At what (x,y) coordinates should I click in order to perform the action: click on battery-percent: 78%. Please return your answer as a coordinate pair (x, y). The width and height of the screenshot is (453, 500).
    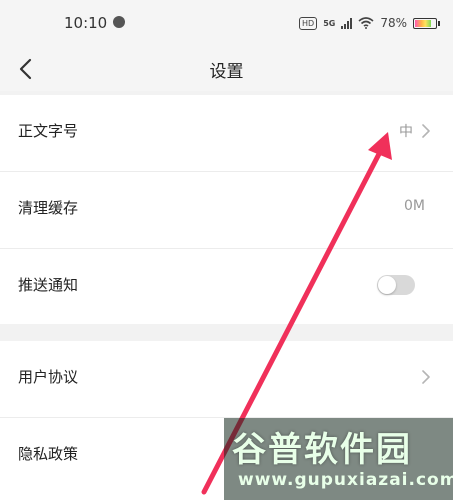
    Looking at the image, I should click on (393, 23).